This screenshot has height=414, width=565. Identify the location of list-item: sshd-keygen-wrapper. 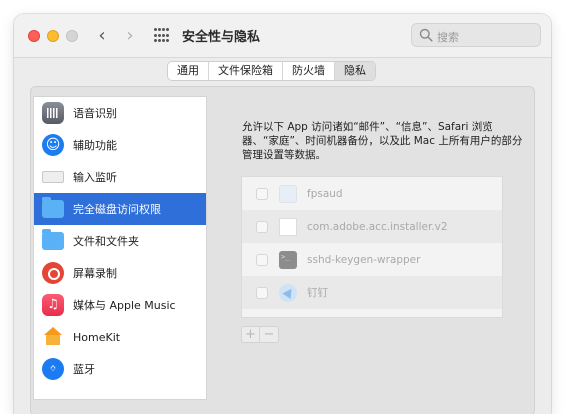
(372, 259).